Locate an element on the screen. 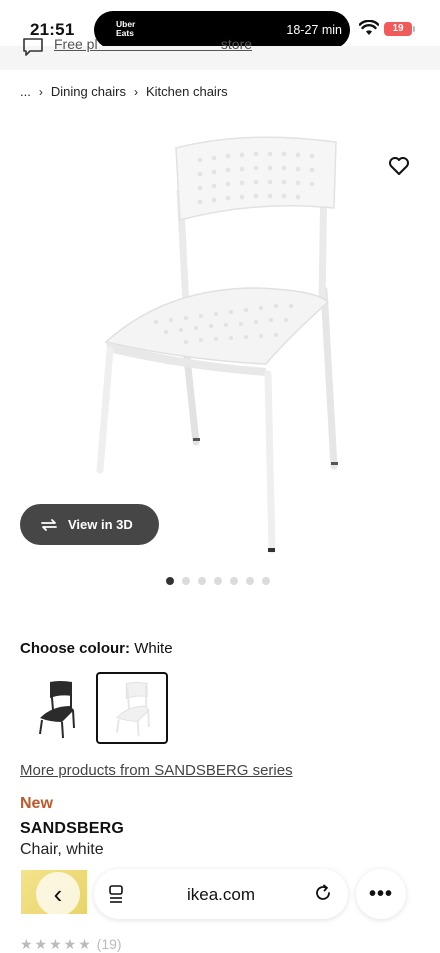 This screenshot has height=953, width=440. view-in-3d-label: View in 3D is located at coordinates (100, 524).